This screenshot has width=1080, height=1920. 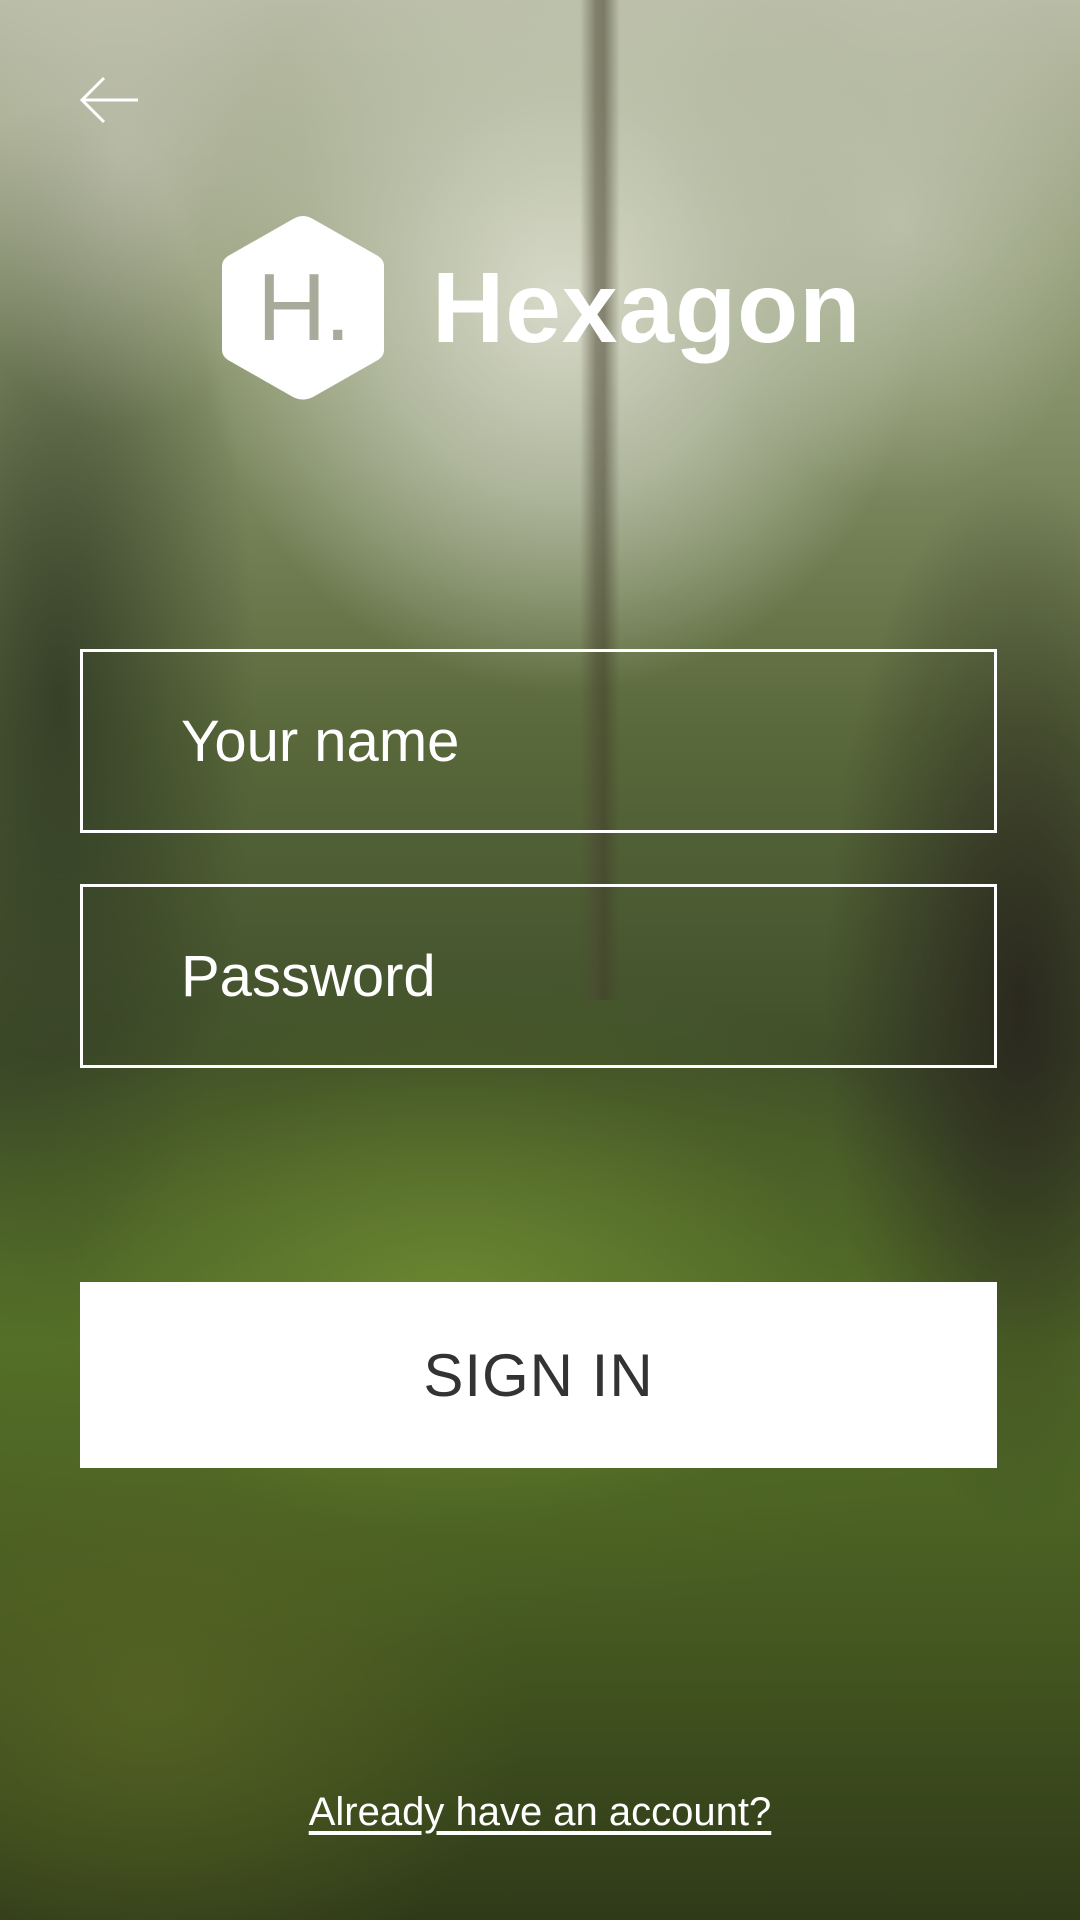 I want to click on name-field, so click(x=538, y=741).